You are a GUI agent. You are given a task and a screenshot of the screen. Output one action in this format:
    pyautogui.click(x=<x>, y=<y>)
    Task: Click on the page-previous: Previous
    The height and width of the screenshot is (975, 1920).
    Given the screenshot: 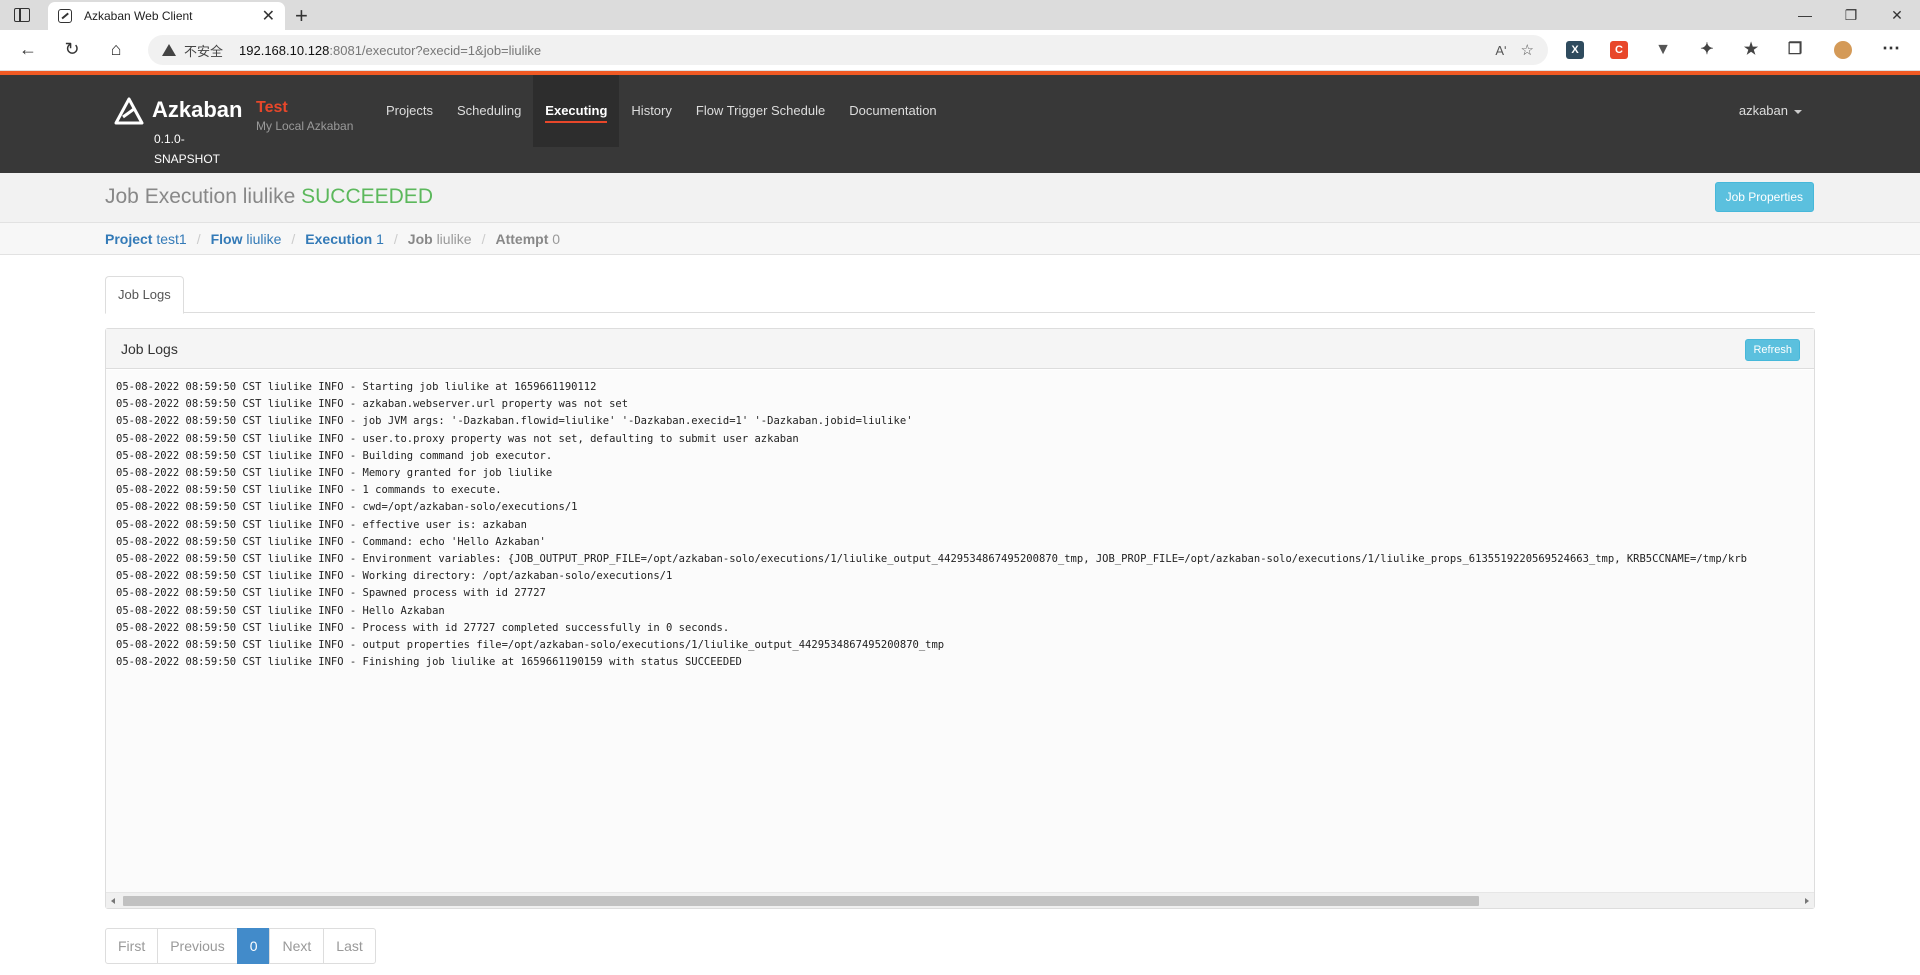 What is the action you would take?
    pyautogui.click(x=197, y=946)
    